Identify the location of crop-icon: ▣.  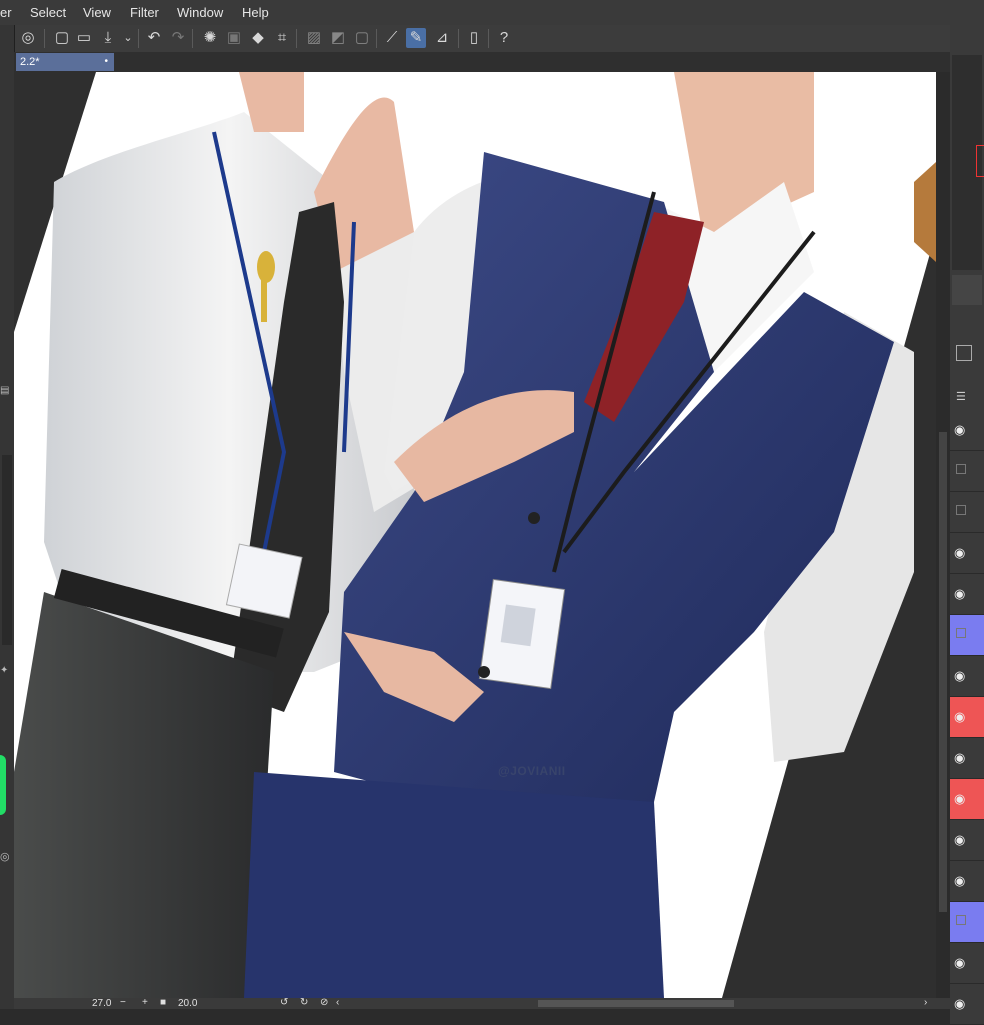
(234, 38).